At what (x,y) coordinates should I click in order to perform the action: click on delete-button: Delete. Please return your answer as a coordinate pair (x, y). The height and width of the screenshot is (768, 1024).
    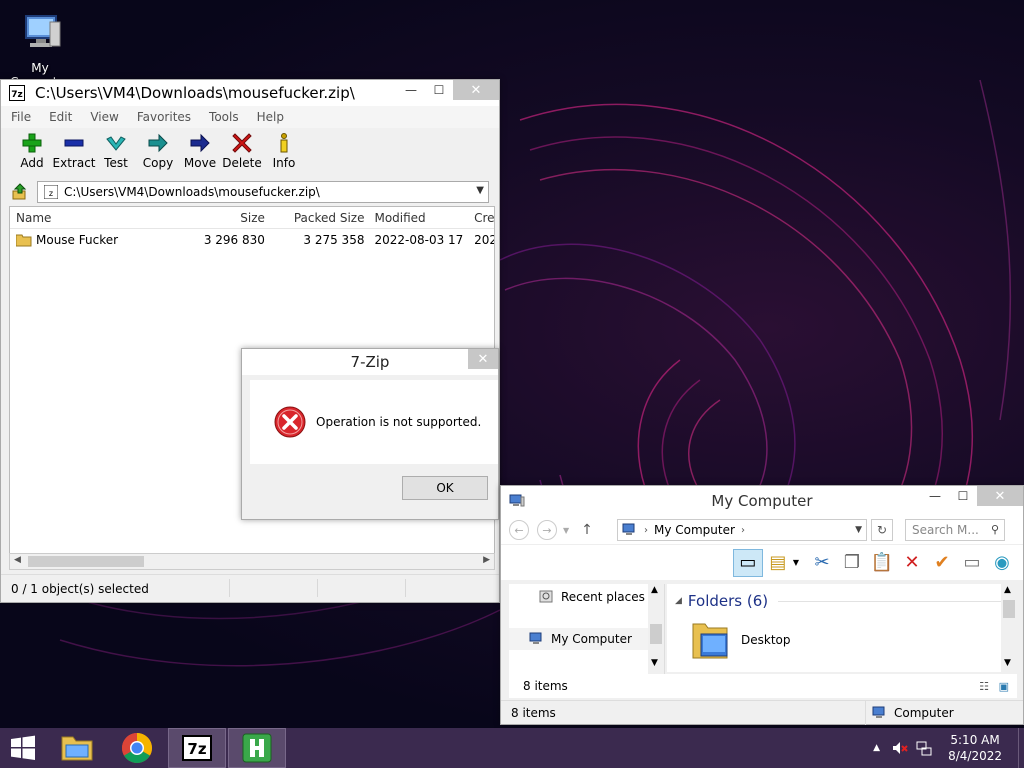
    Looking at the image, I should click on (242, 151).